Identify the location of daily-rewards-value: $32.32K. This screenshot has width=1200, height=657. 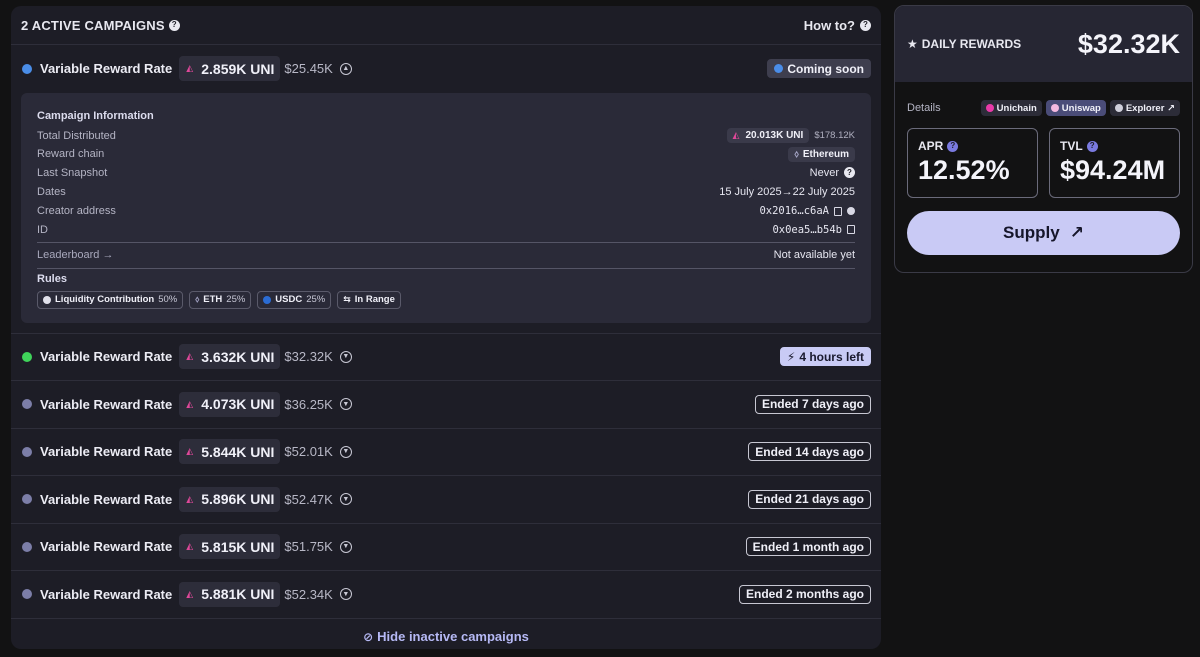
(1128, 43).